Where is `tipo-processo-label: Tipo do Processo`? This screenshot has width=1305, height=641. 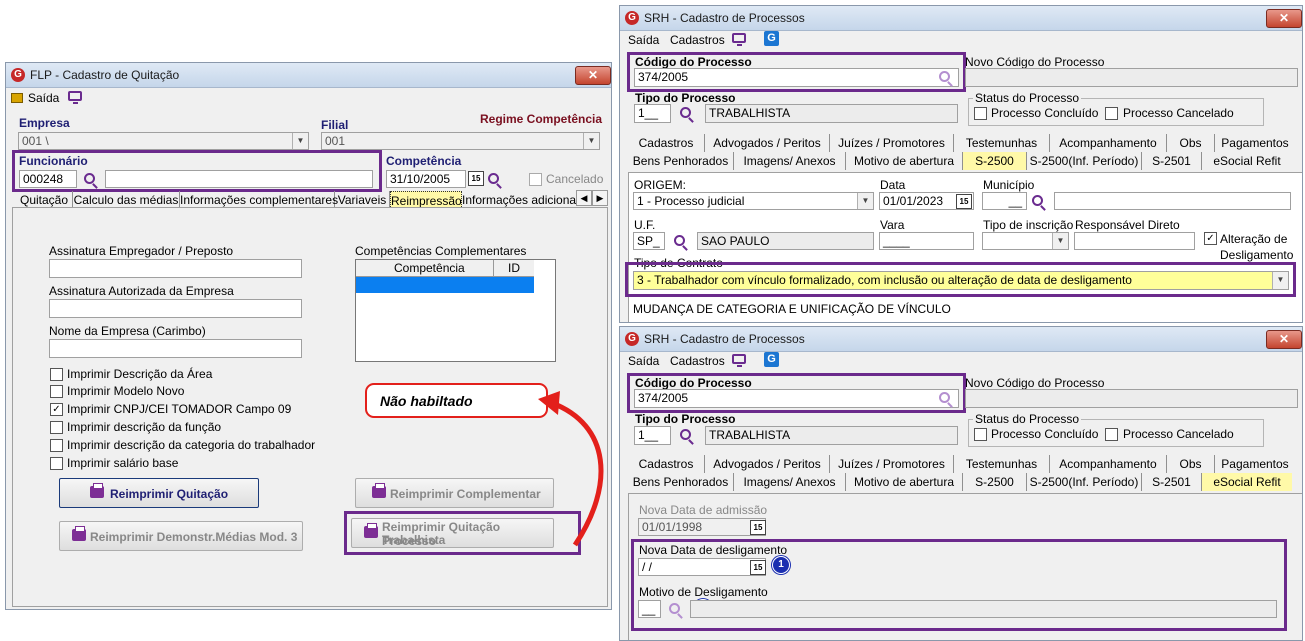
tipo-processo-label: Tipo do Processo is located at coordinates (685, 98).